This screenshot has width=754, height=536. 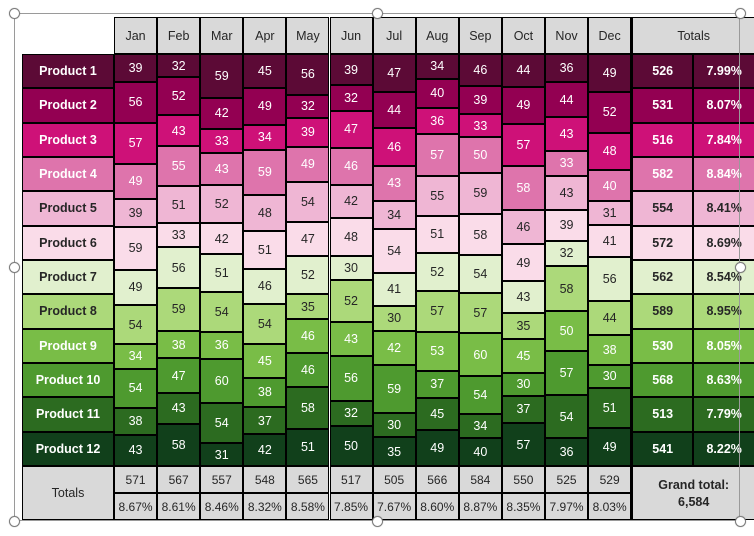 I want to click on heatmap-cell: 50, so click(x=351, y=446).